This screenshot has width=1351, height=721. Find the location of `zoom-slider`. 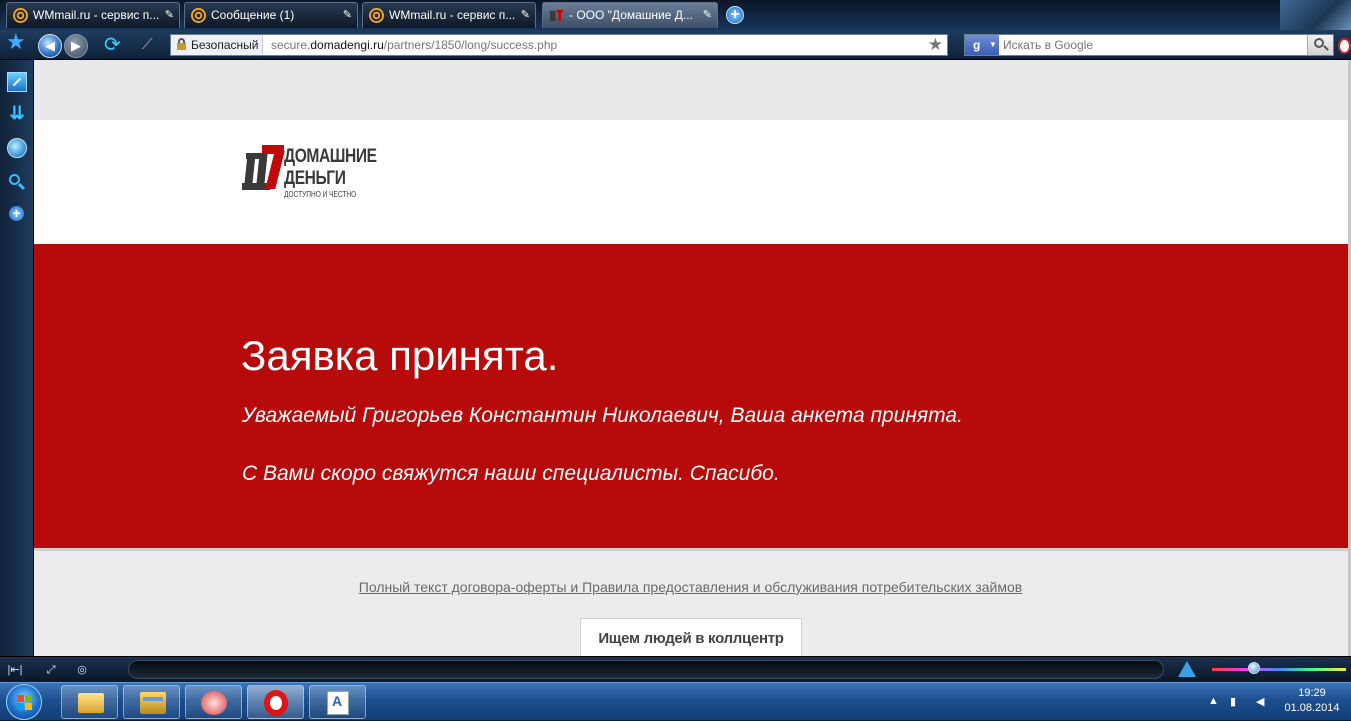

zoom-slider is located at coordinates (1279, 669).